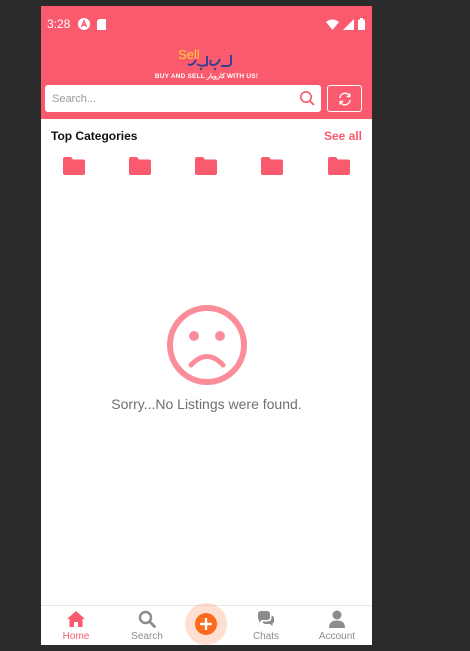 Image resolution: width=470 pixels, height=651 pixels. I want to click on nav-account: Account, so click(337, 625).